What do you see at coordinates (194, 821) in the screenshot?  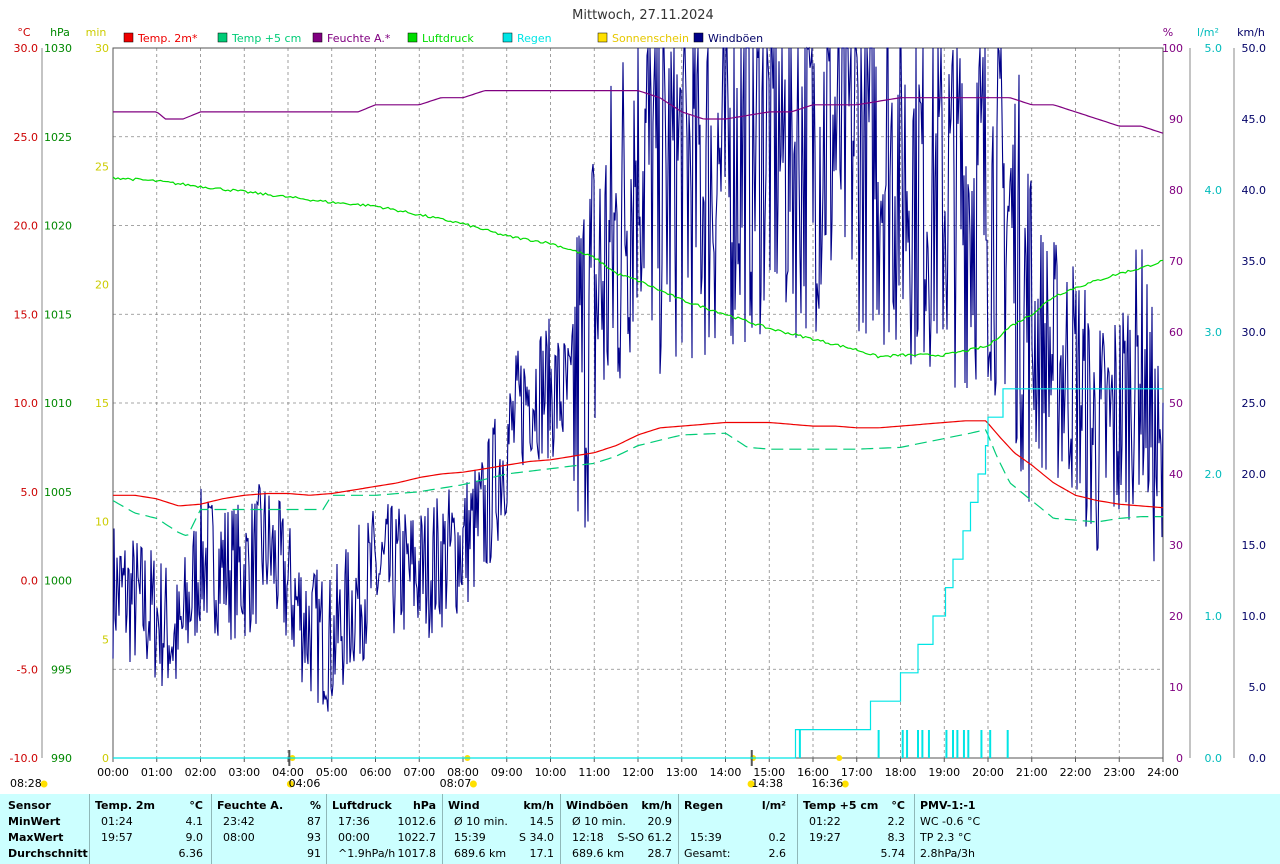 I see `stats-value: 4.1` at bounding box center [194, 821].